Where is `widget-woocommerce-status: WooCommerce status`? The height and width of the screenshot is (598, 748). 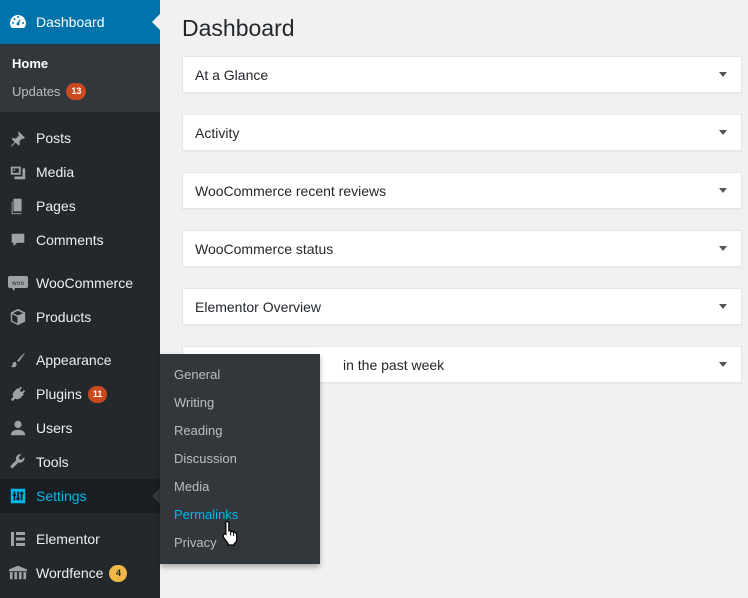 widget-woocommerce-status: WooCommerce status is located at coordinates (462, 248).